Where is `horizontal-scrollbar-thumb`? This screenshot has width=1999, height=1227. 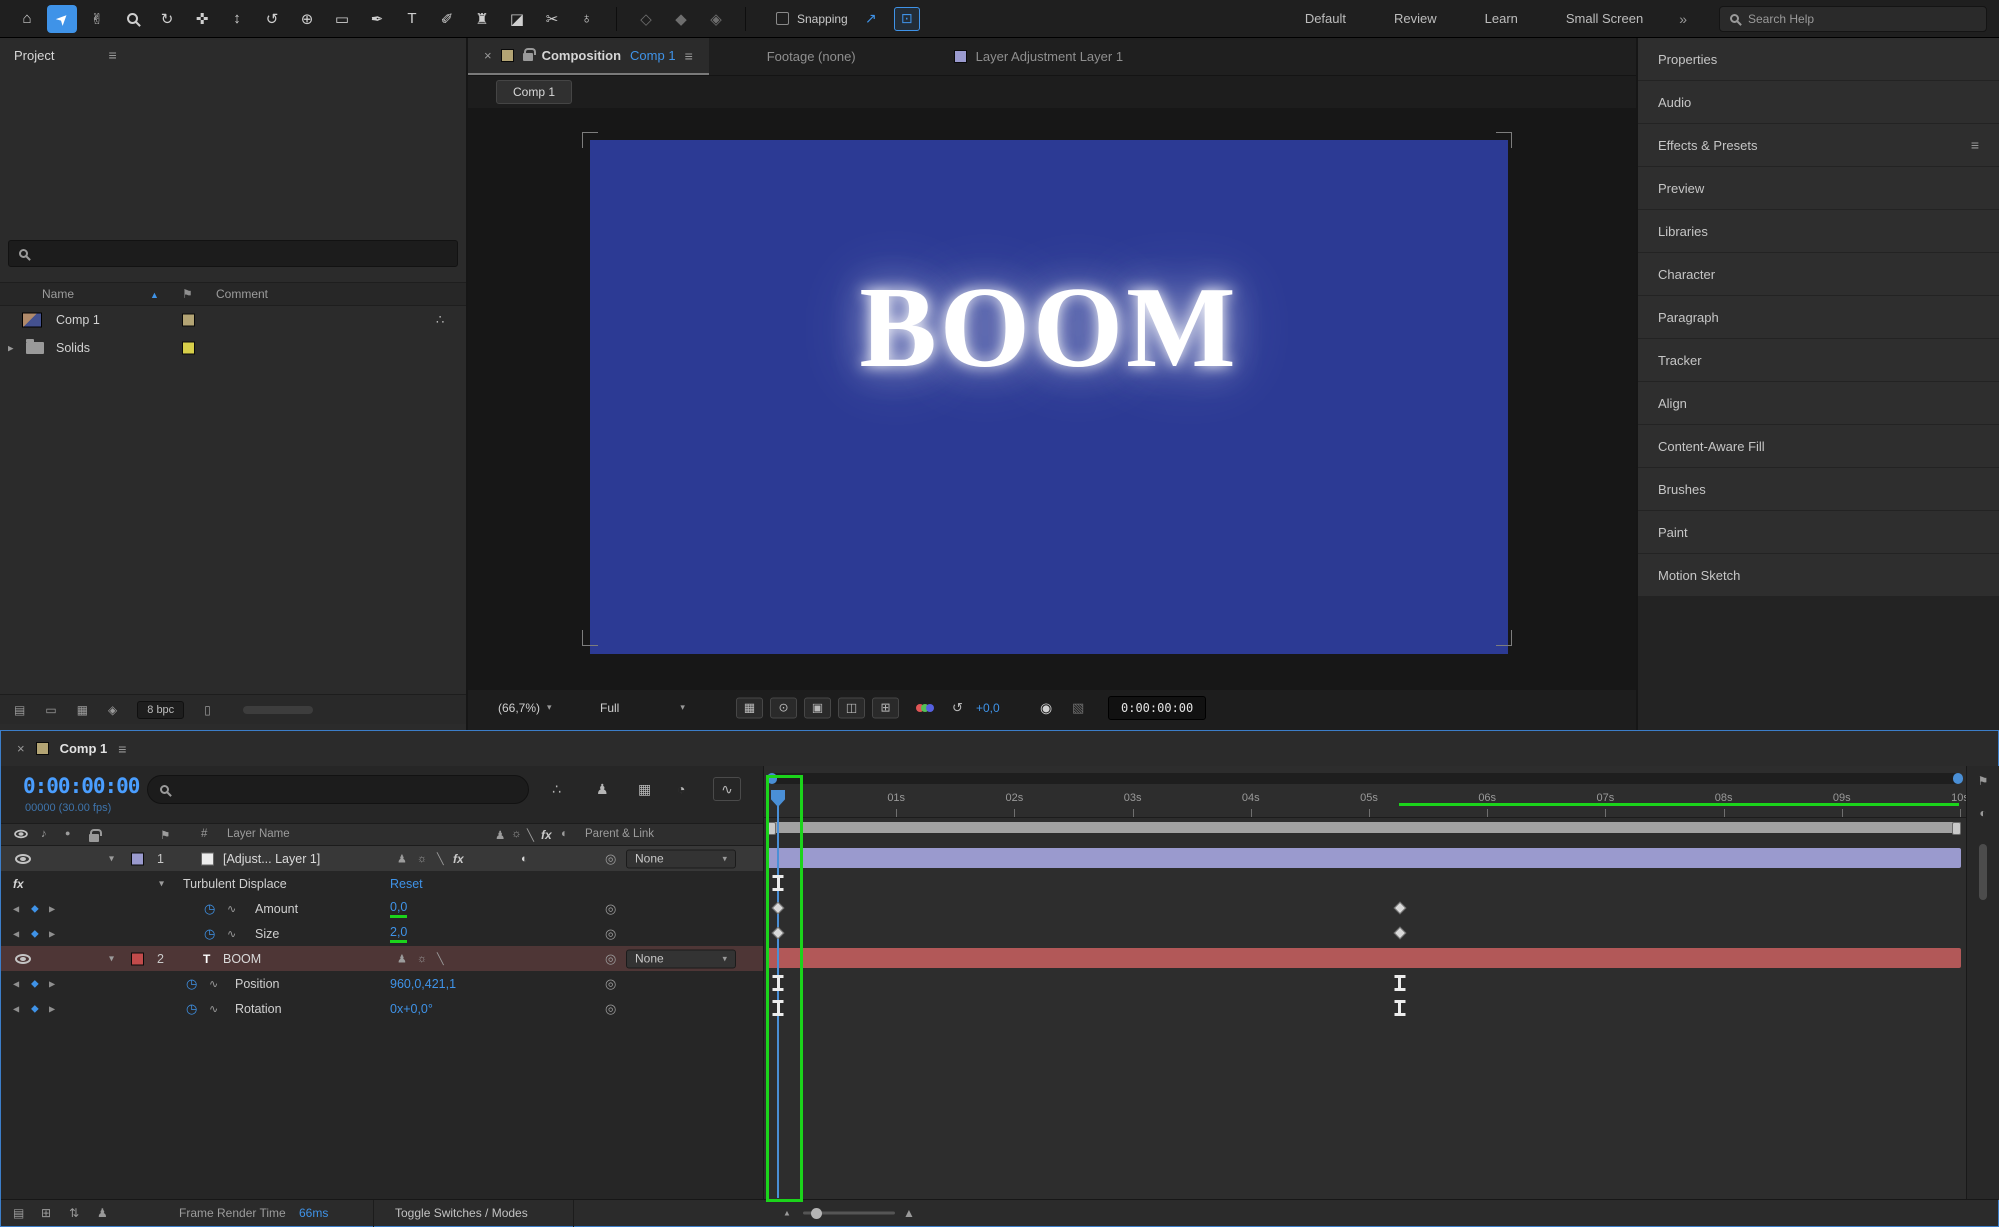 horizontal-scrollbar-thumb is located at coordinates (277, 709).